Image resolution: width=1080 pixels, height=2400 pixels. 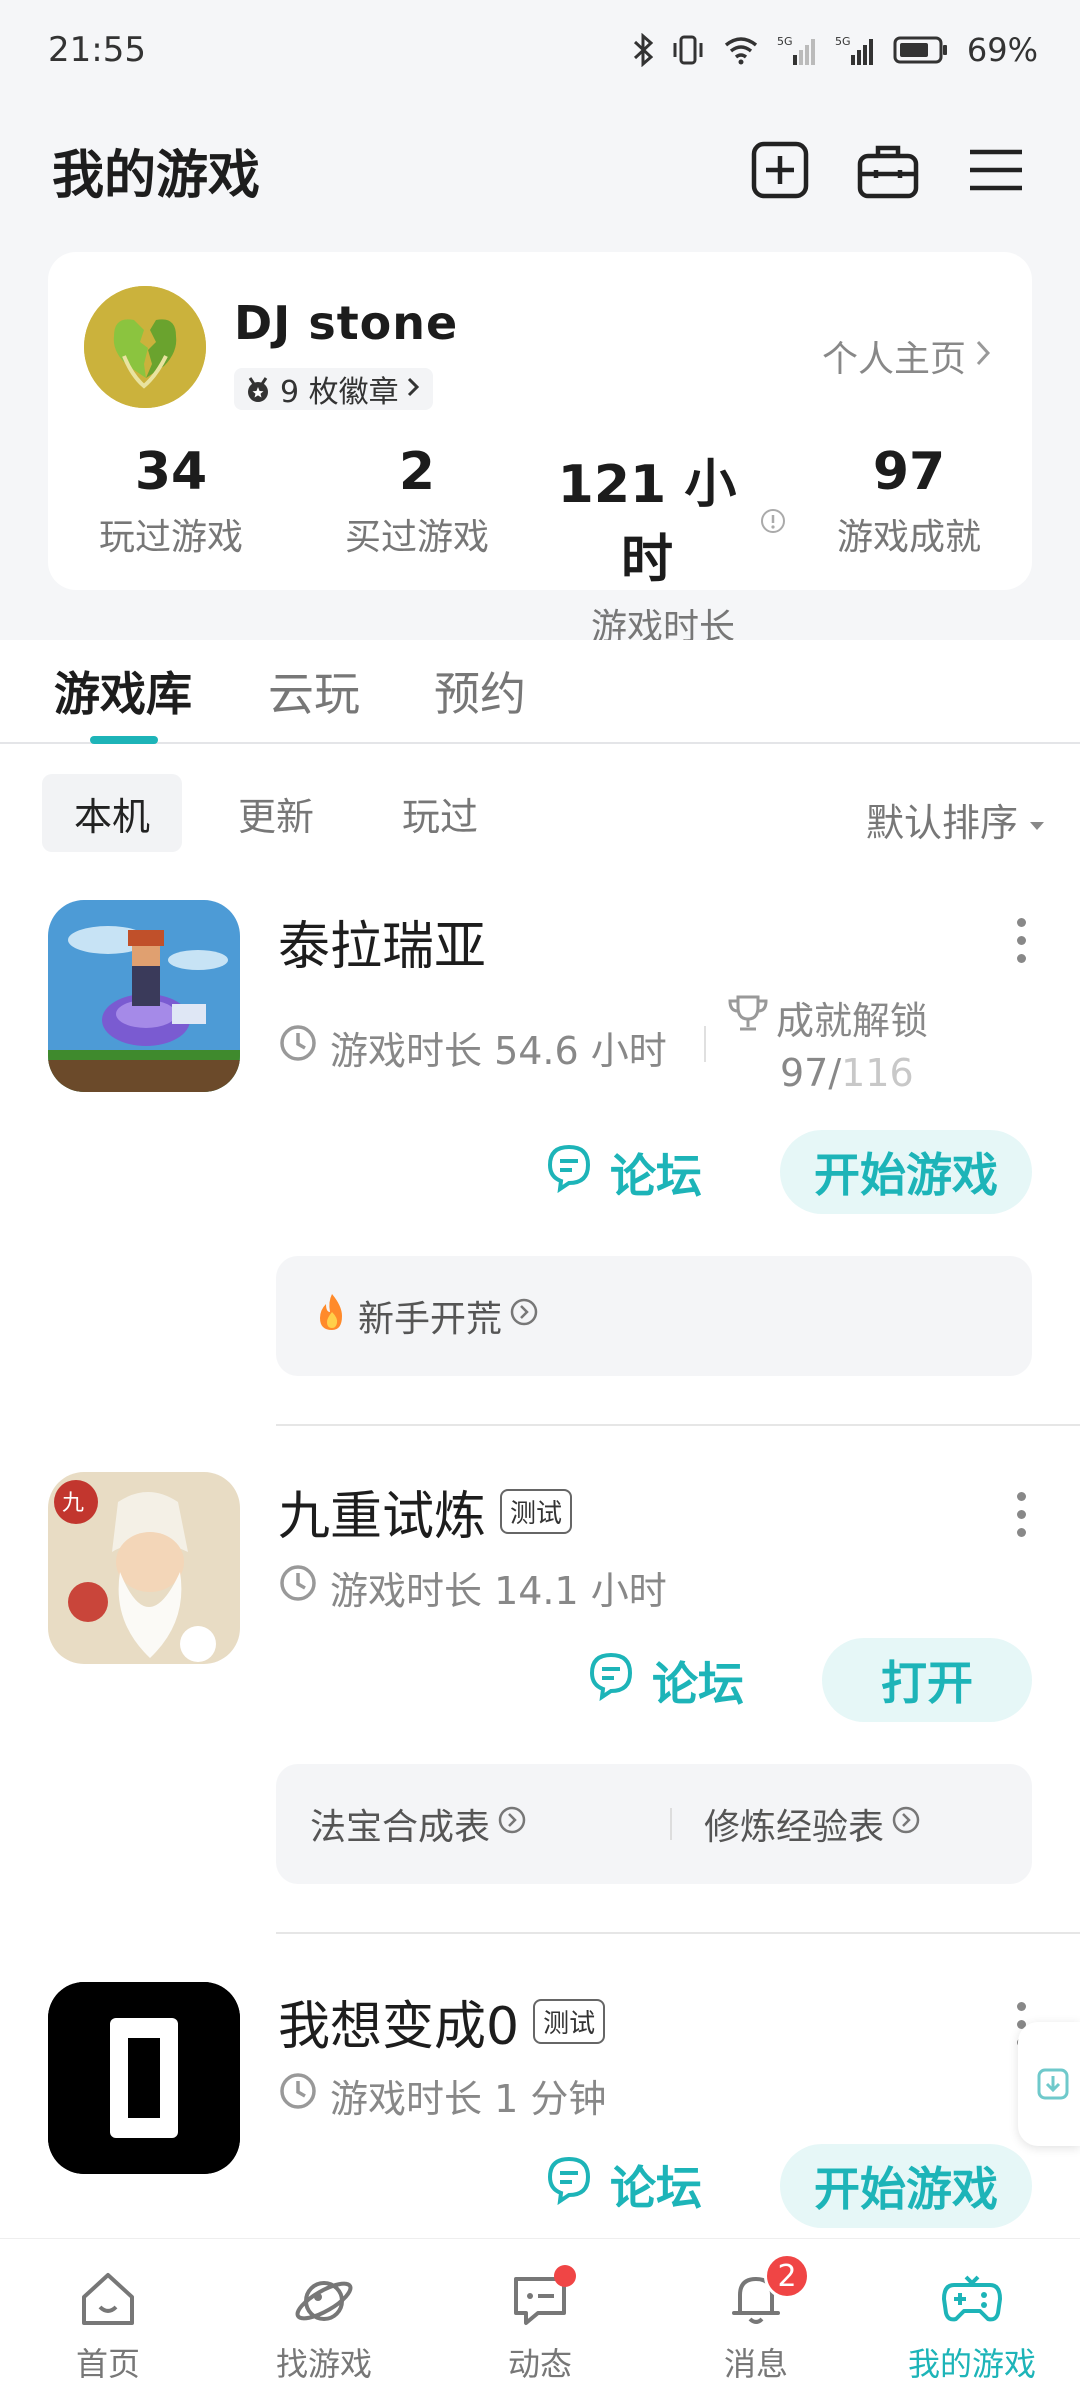 I want to click on guide-label: 新手开荒, so click(x=430, y=1319).